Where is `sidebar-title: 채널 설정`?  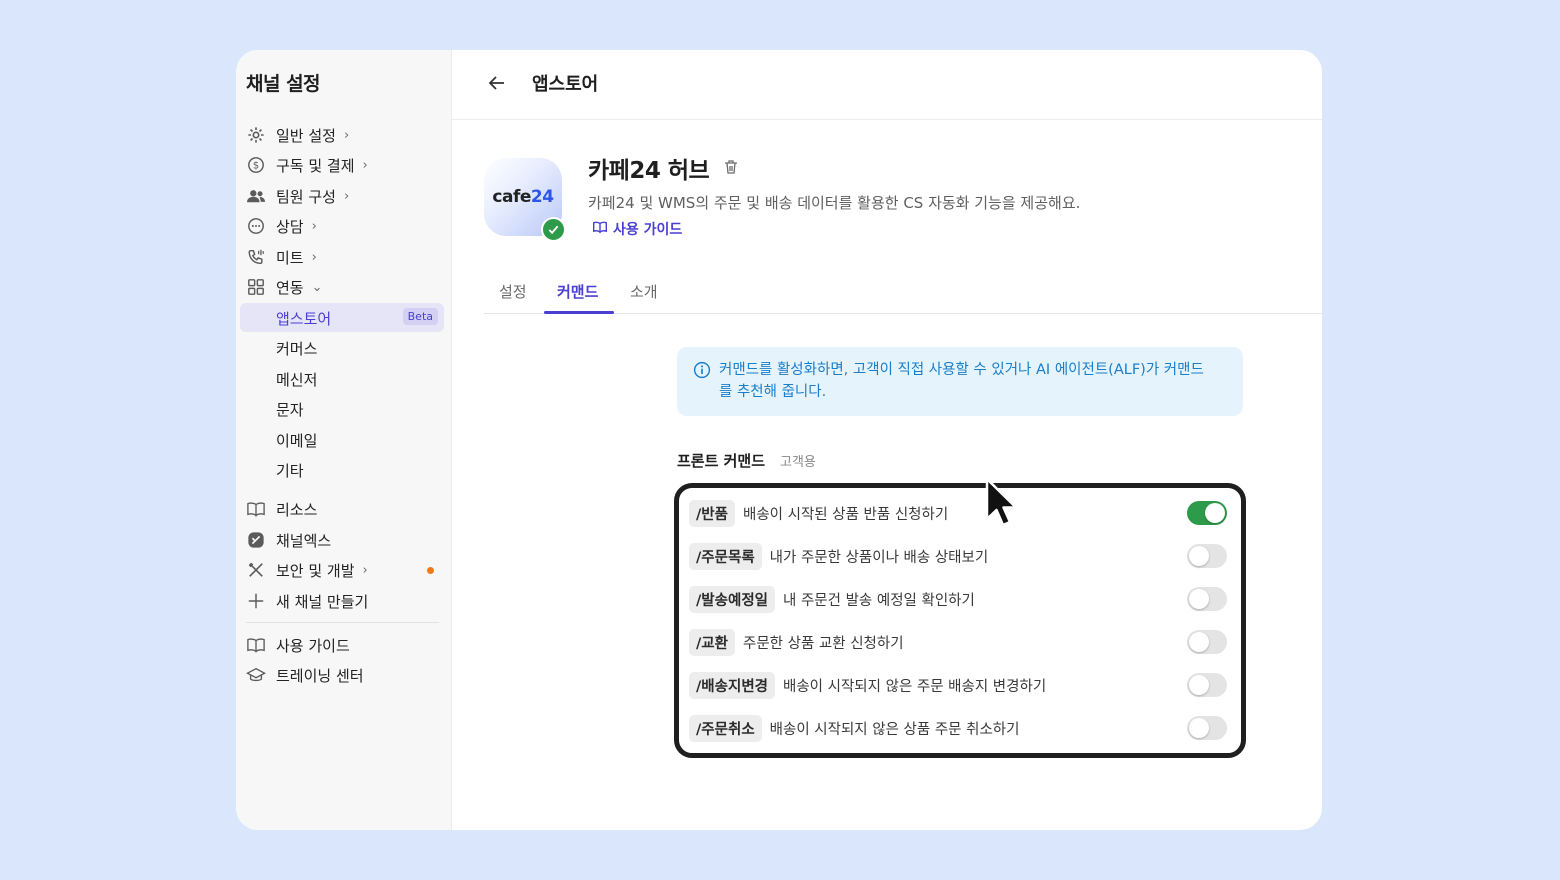
sidebar-title: 채널 설정 is located at coordinates (283, 84).